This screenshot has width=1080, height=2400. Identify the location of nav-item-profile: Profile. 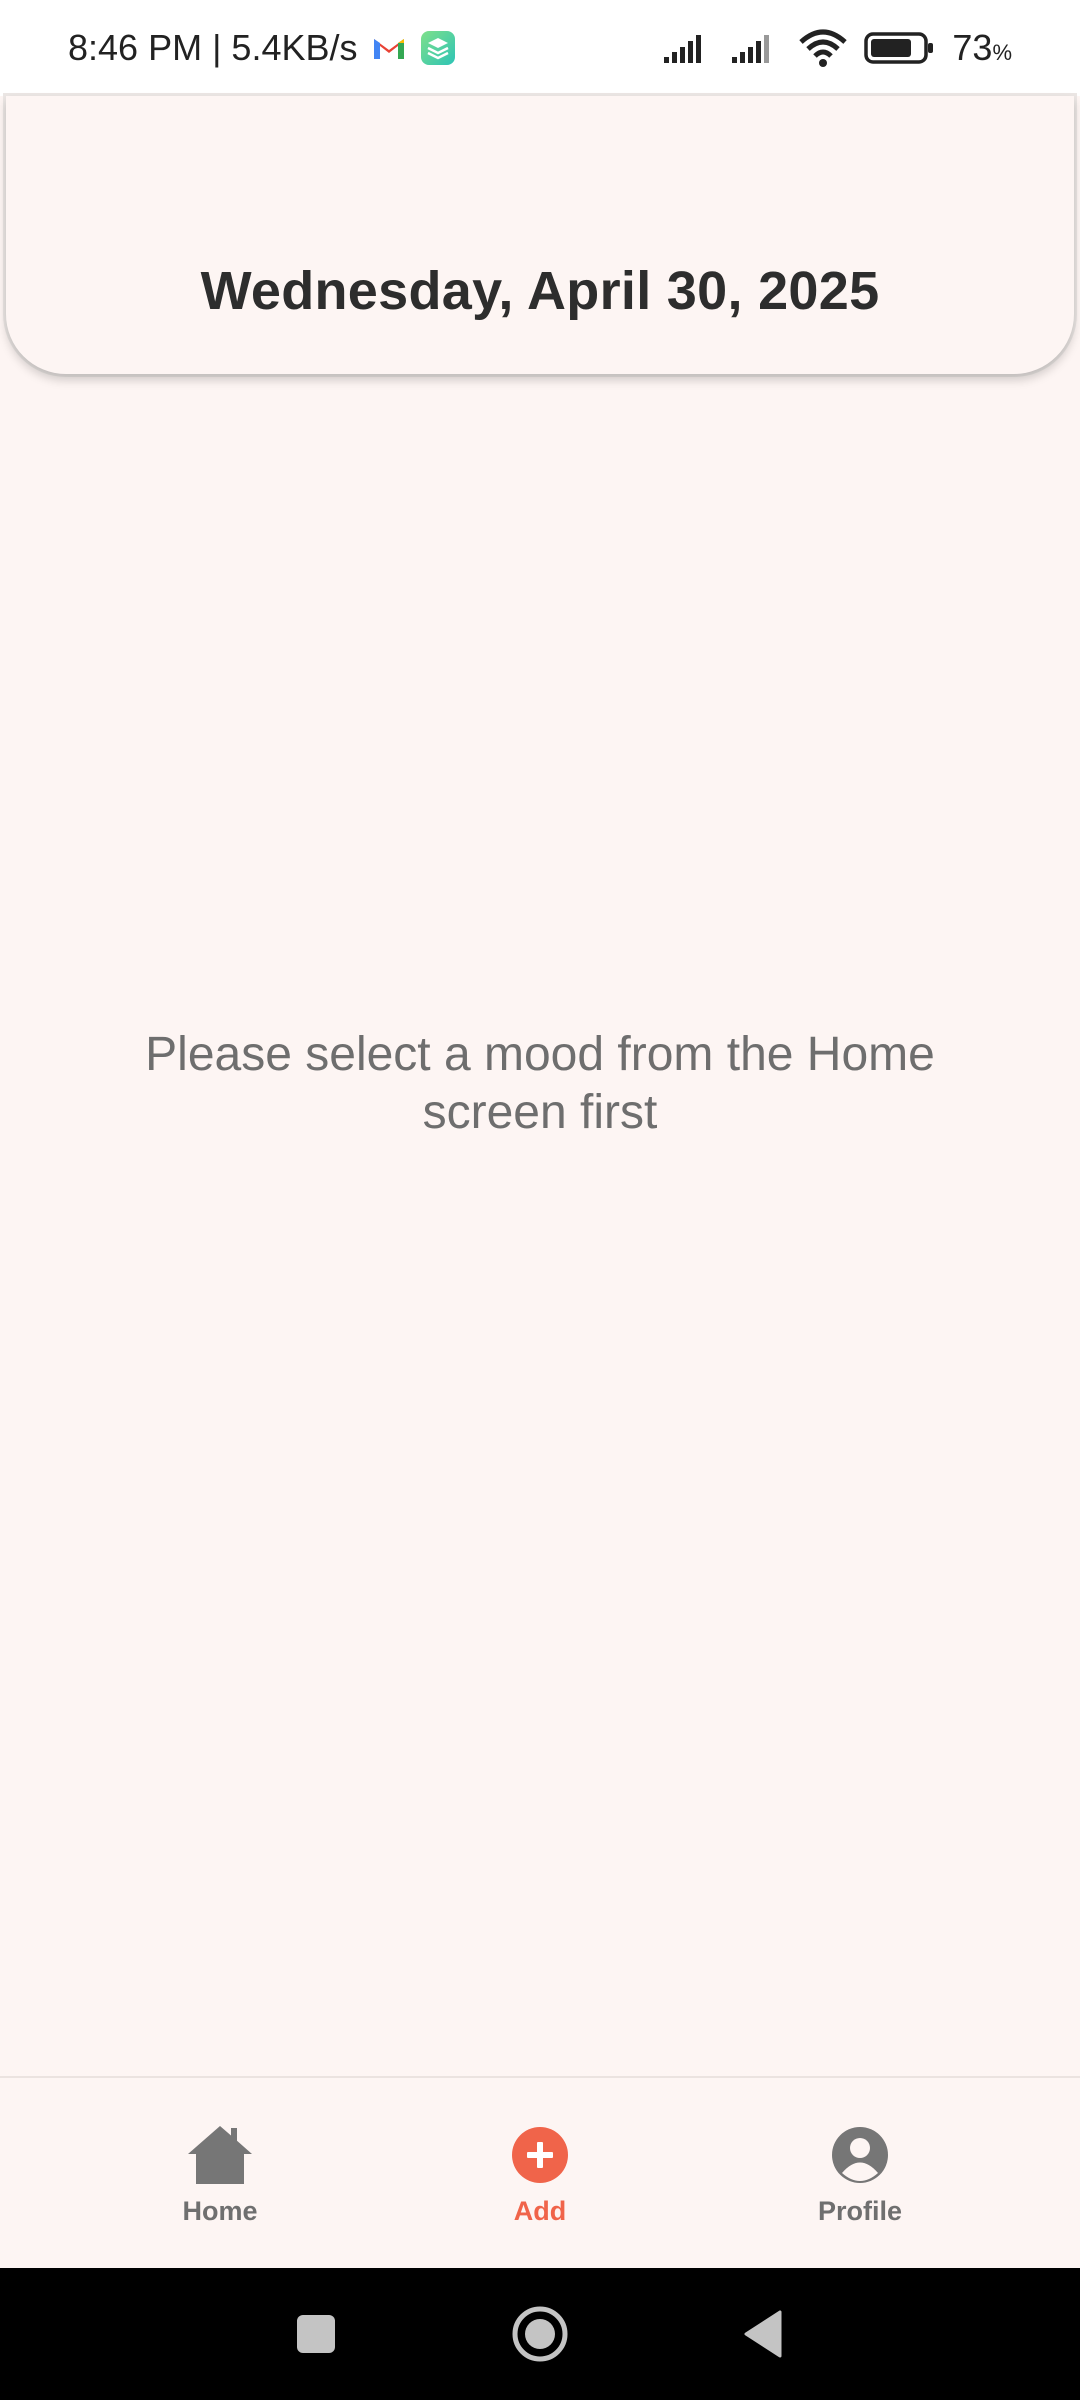
(860, 2173).